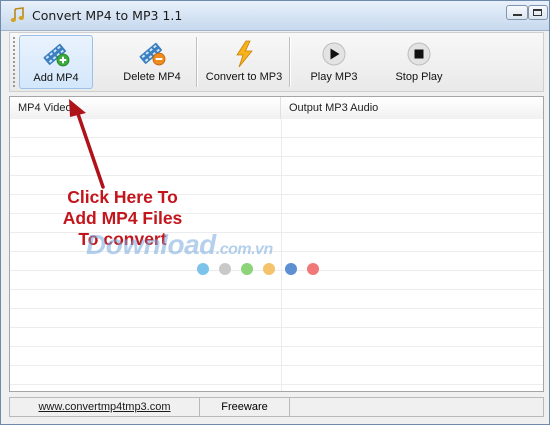  I want to click on stop-play-label: Stop Play, so click(419, 77).